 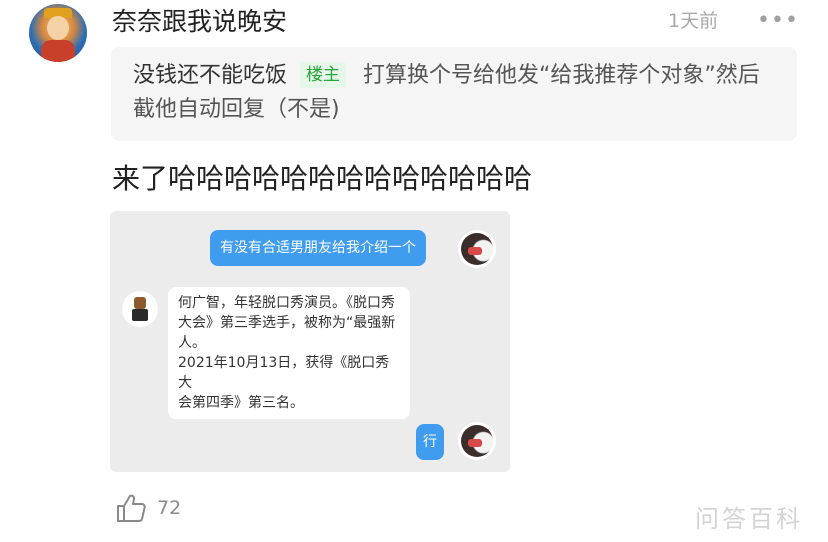 What do you see at coordinates (192, 343) in the screenshot?
I see `bot-line: 人。` at bounding box center [192, 343].